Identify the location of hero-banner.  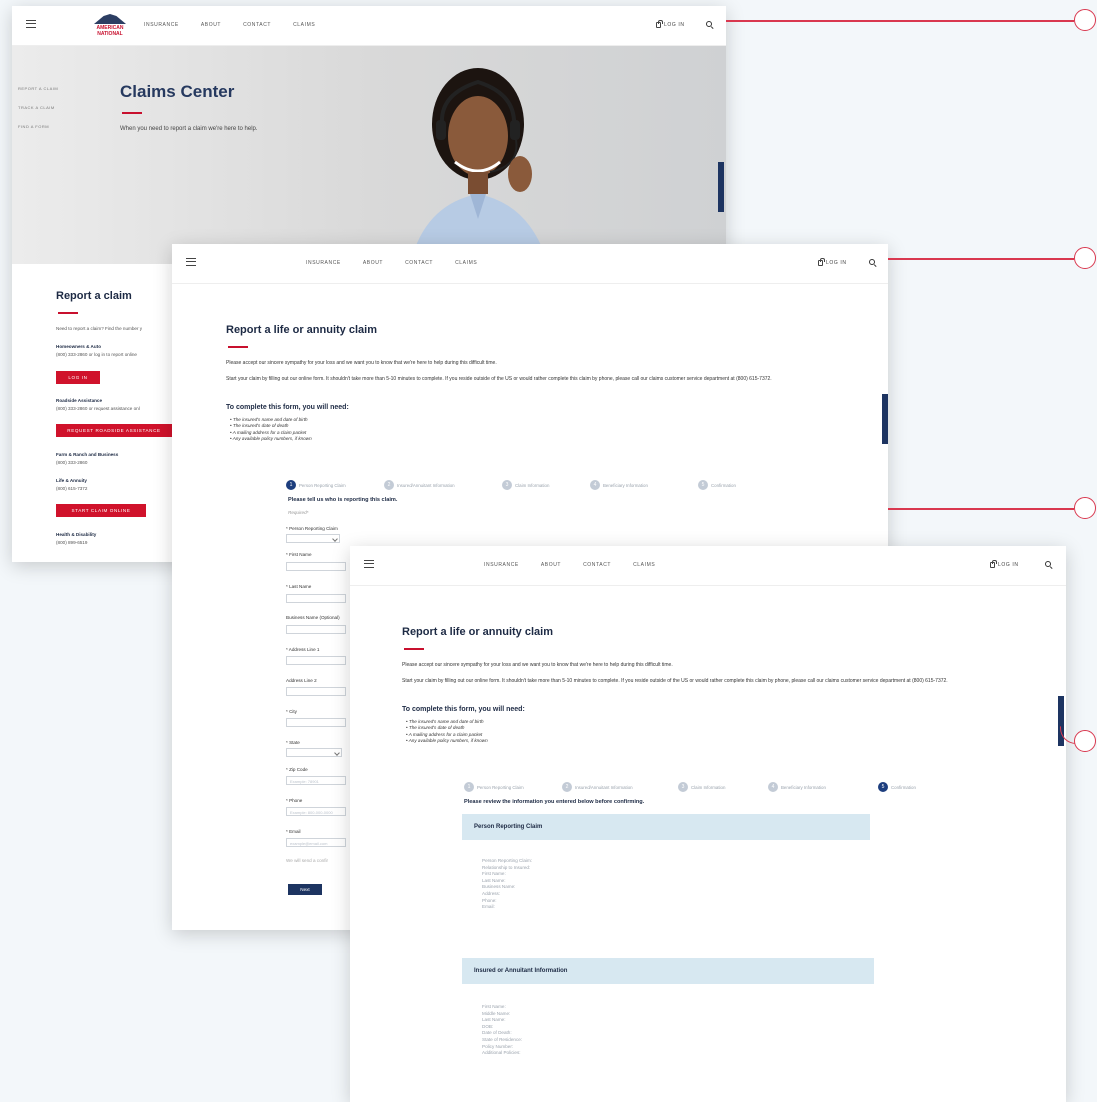
(369, 155).